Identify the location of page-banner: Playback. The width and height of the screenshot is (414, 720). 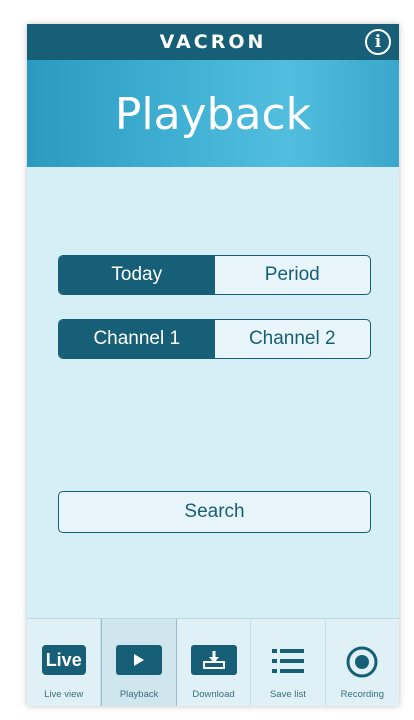
(213, 113).